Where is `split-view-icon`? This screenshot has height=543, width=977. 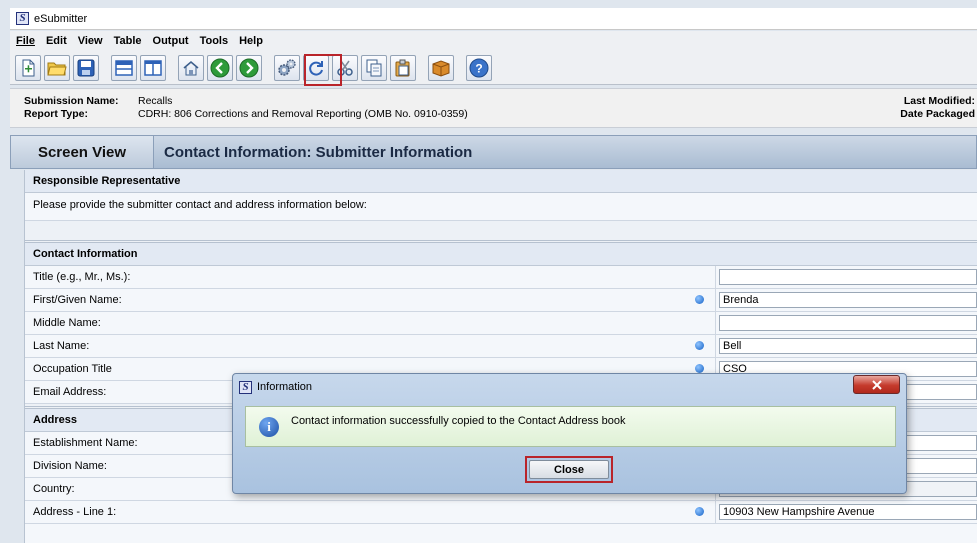
split-view-icon is located at coordinates (153, 67).